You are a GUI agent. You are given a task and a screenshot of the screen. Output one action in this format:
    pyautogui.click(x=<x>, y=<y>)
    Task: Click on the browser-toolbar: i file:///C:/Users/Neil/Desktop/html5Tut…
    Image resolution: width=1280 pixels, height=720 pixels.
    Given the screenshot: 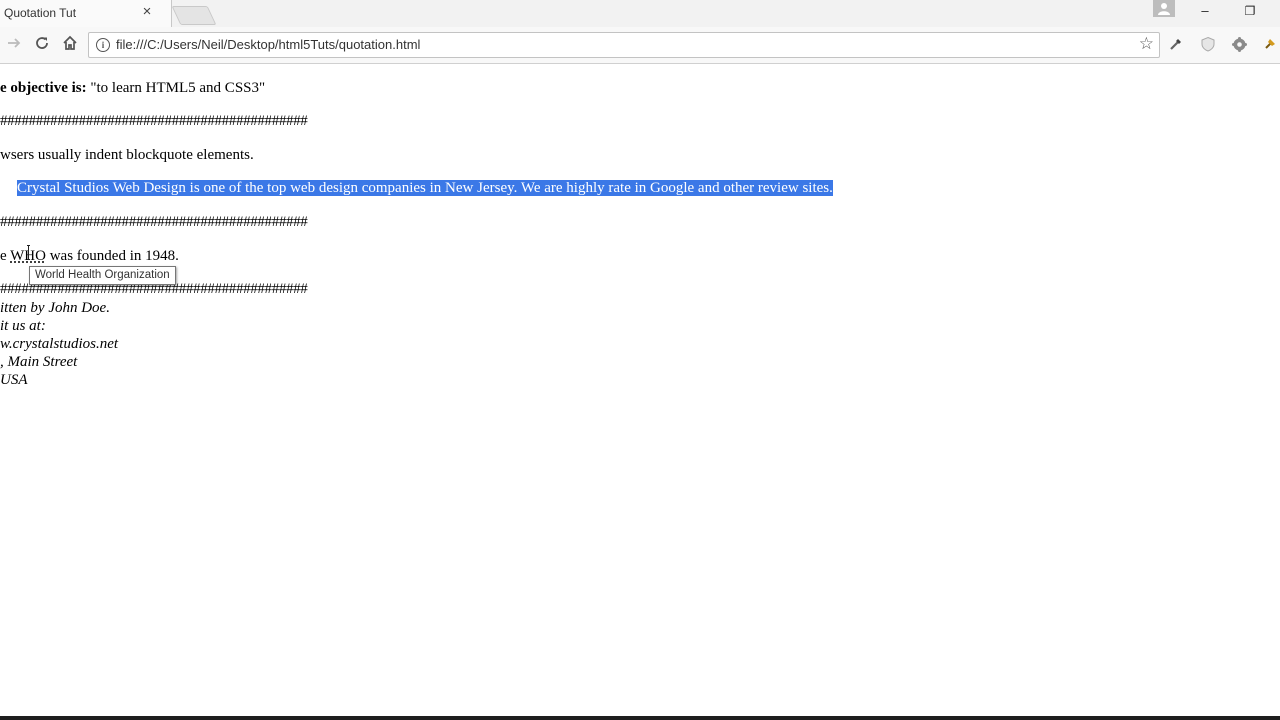 What is the action you would take?
    pyautogui.click(x=640, y=45)
    